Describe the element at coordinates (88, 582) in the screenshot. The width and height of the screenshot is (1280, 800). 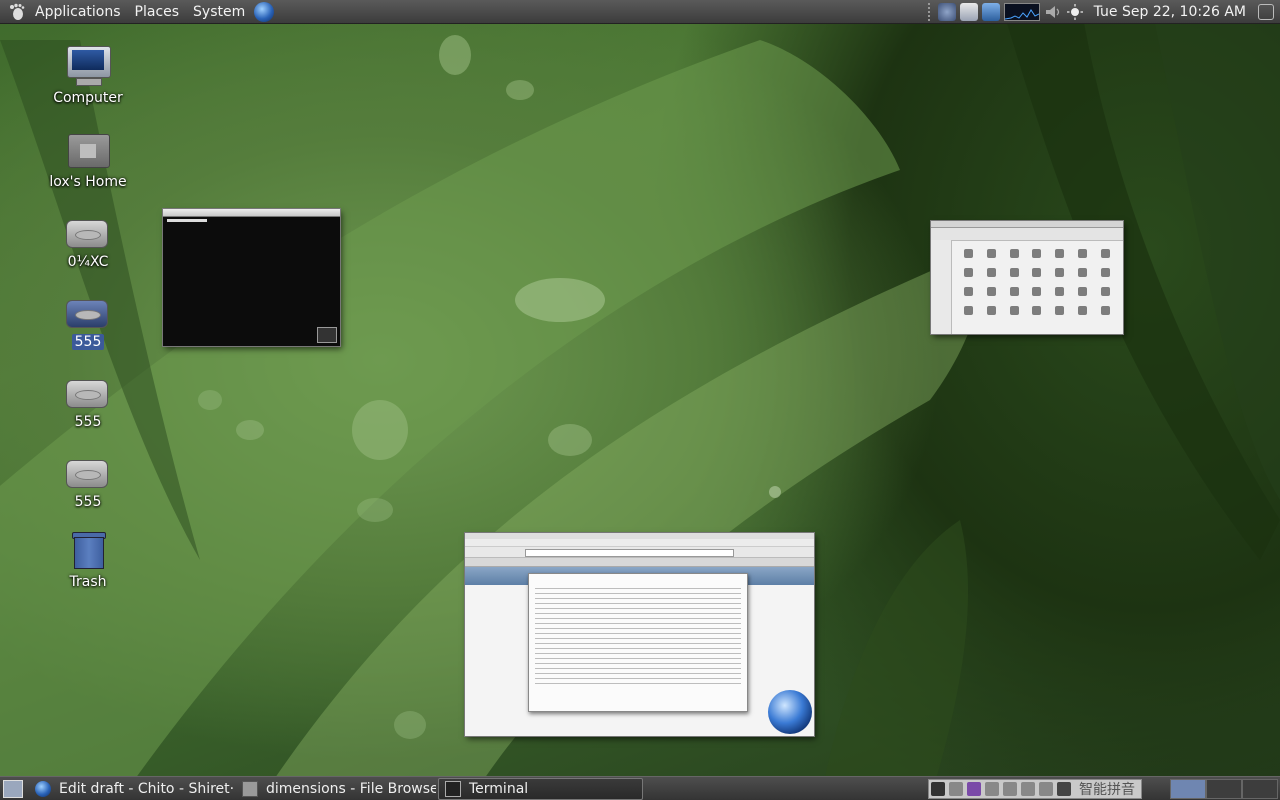
I see `desktop-icon-label: Trash` at that location.